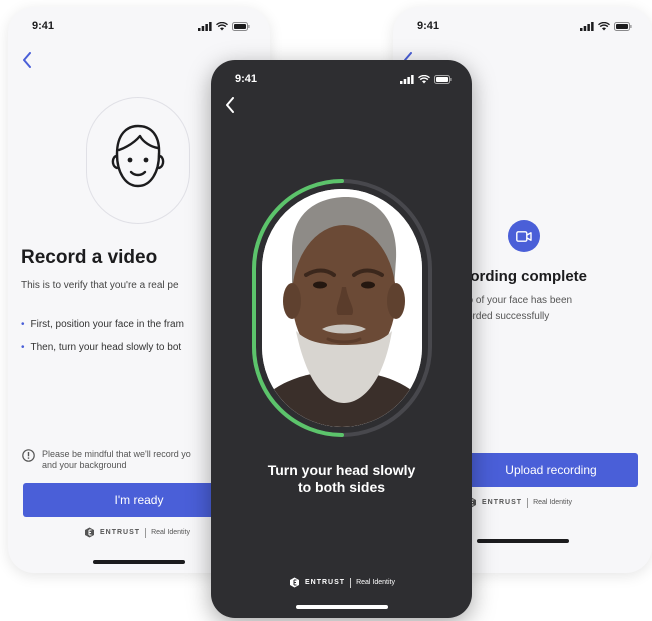 Image resolution: width=652 pixels, height=621 pixels. Describe the element at coordinates (100, 285) in the screenshot. I see `page-subtitle: This is to verify that you're a real pe` at that location.